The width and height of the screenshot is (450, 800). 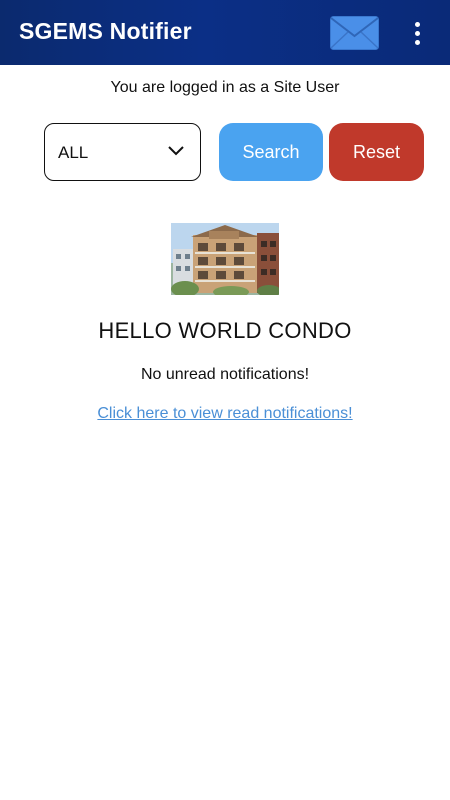 What do you see at coordinates (225, 32) in the screenshot?
I see `app-bar: SGEMS Notifier` at bounding box center [225, 32].